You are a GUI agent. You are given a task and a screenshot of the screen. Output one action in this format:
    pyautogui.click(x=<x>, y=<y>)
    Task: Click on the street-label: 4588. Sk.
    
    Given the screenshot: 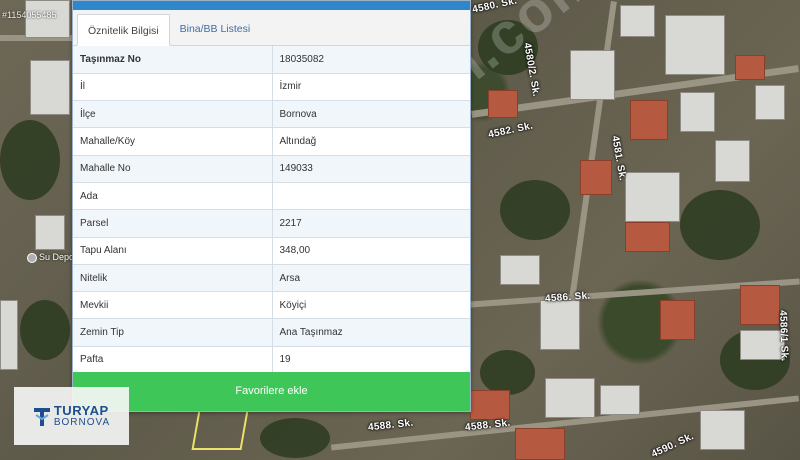 What is the action you would take?
    pyautogui.click(x=390, y=425)
    